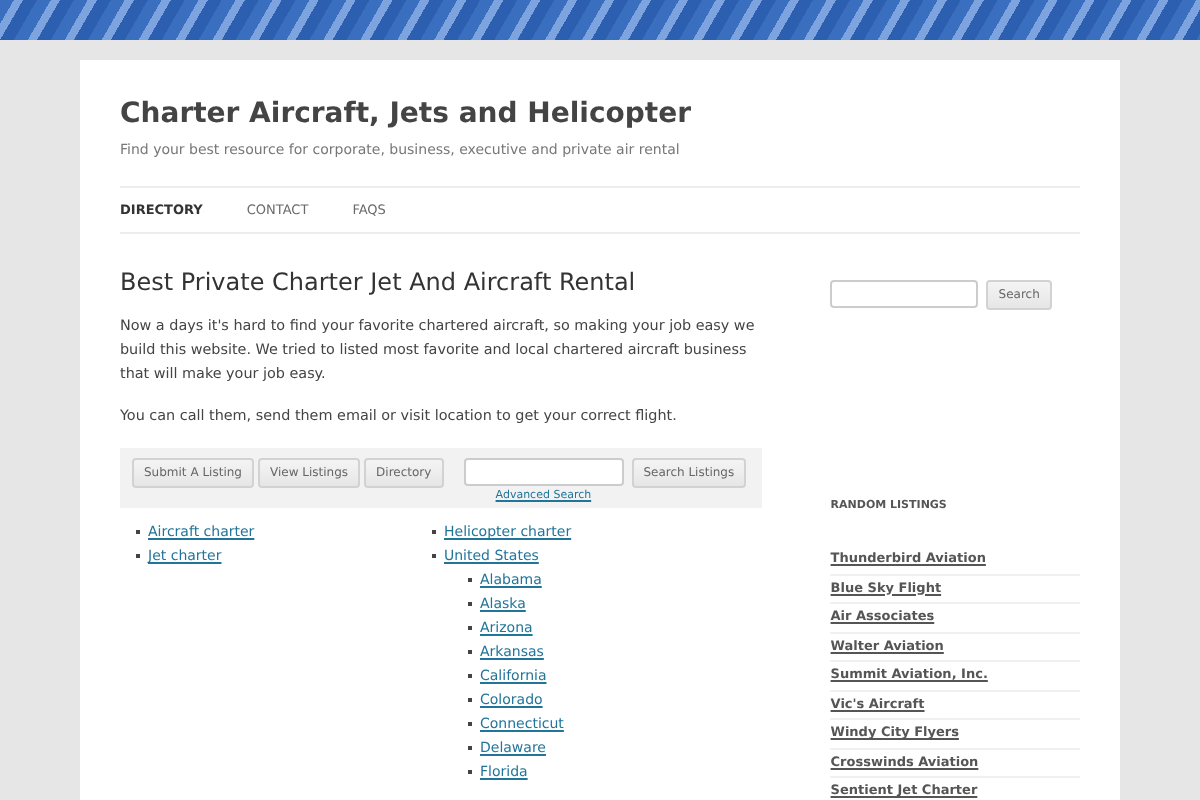 Image resolution: width=1200 pixels, height=800 pixels. Describe the element at coordinates (405, 114) in the screenshot. I see `site-title: Charter Aircraft, Jets and Helicopter` at that location.